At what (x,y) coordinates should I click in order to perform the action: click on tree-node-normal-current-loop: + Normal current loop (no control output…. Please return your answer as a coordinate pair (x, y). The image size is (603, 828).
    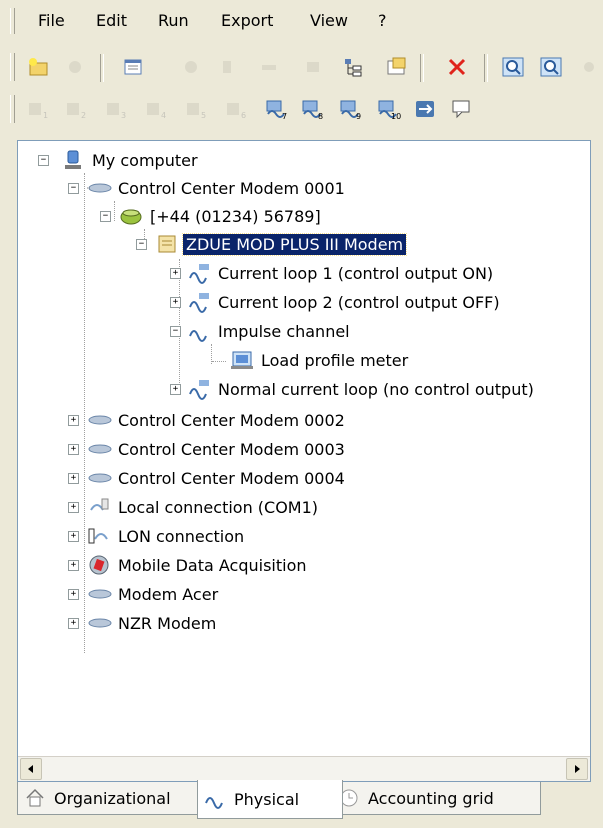
    Looking at the image, I should click on (353, 389).